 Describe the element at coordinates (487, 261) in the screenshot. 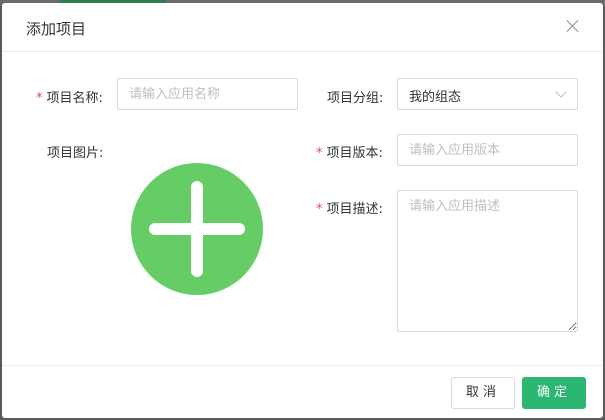

I see `project-description-textarea` at that location.